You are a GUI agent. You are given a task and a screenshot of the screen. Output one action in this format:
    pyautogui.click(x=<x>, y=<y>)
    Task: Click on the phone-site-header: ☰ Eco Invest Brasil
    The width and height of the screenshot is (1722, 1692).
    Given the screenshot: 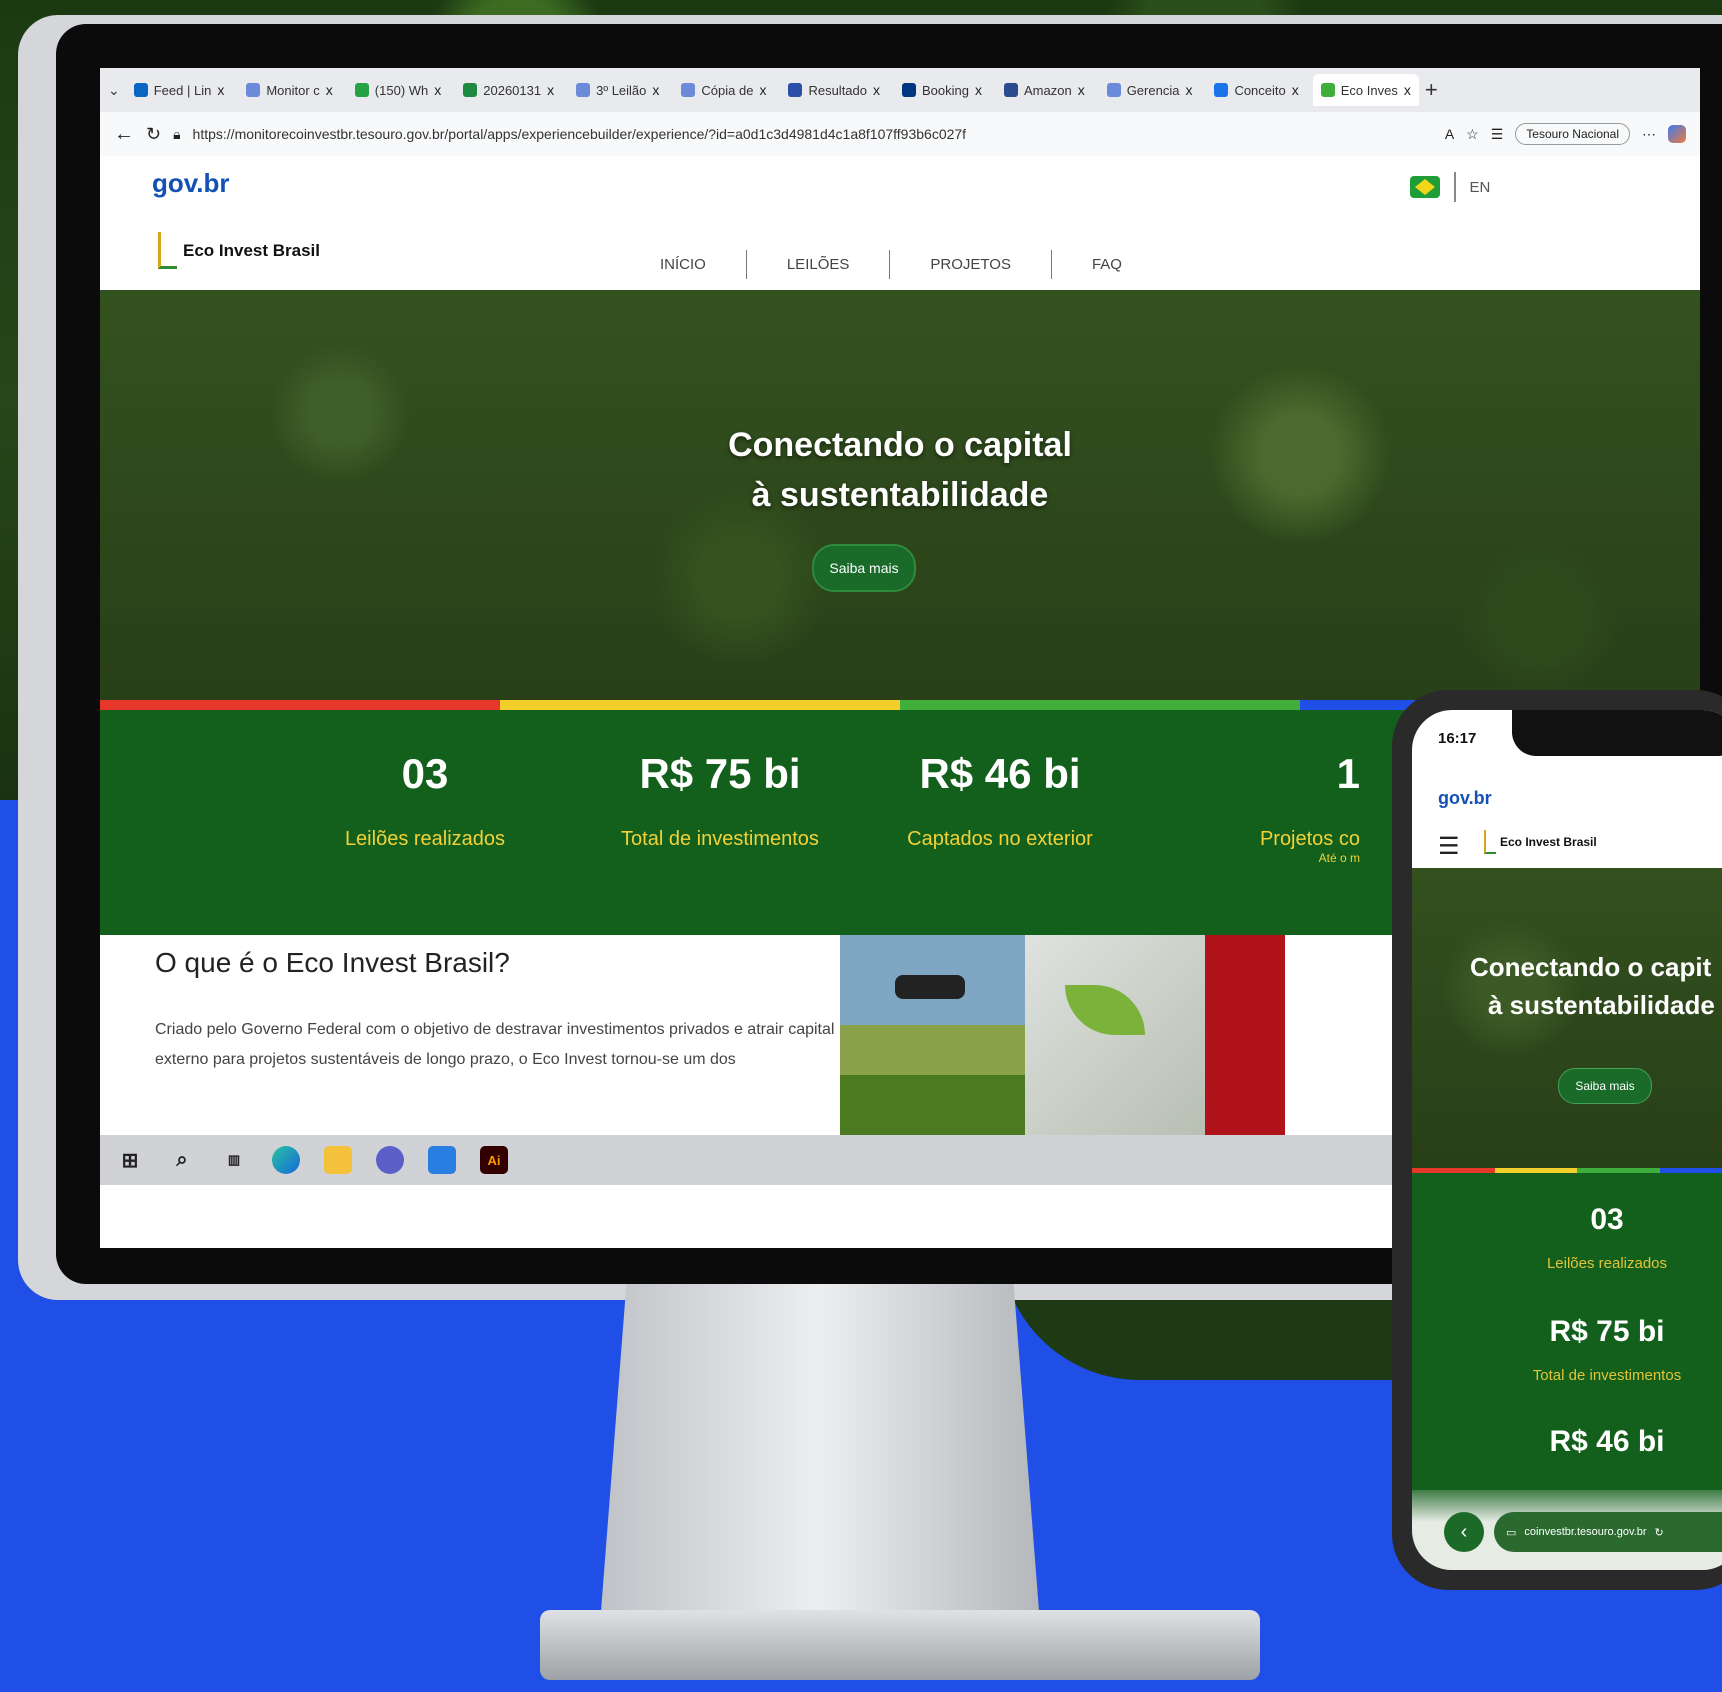 What is the action you would take?
    pyautogui.click(x=1567, y=842)
    